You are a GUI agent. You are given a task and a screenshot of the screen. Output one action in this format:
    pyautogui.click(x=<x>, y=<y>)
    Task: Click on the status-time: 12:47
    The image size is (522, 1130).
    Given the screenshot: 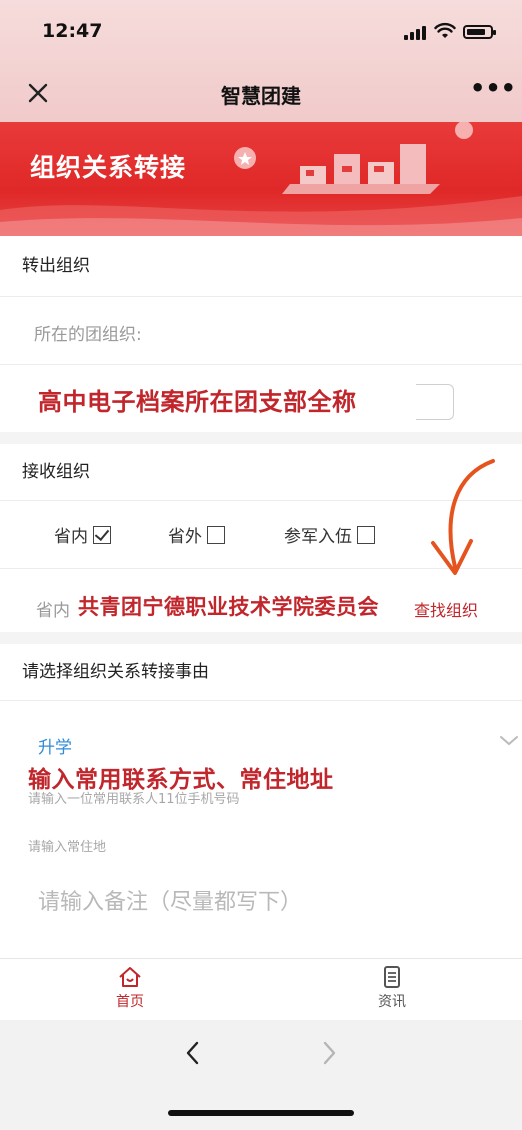 What is the action you would take?
    pyautogui.click(x=72, y=31)
    